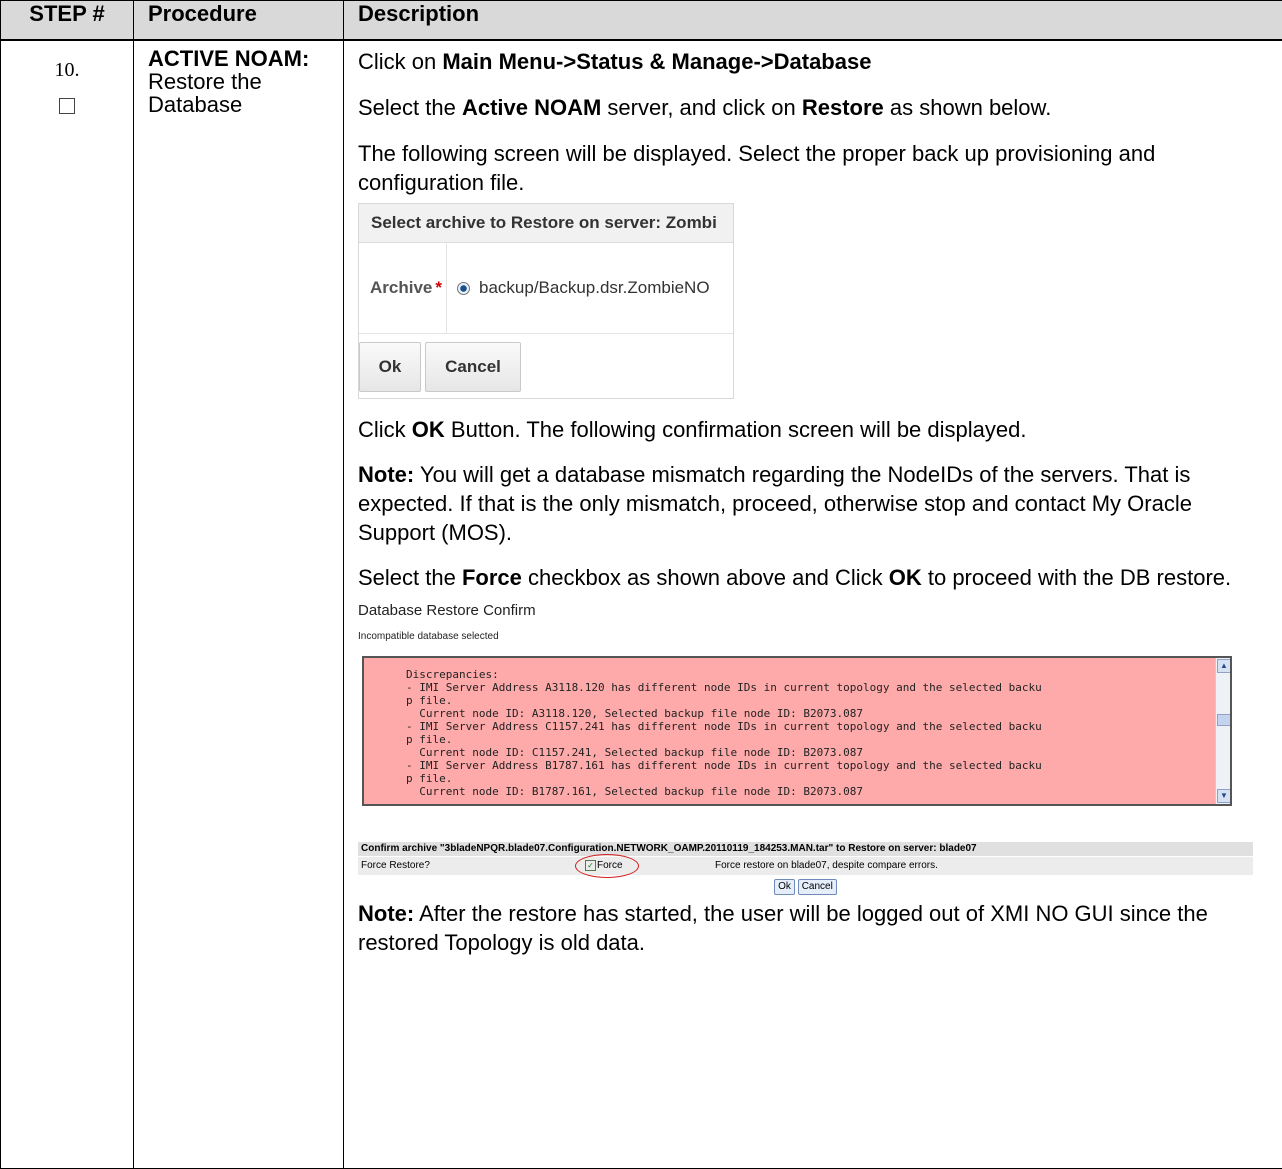 This screenshot has width=1282, height=1169. I want to click on ok-button: Ok, so click(390, 367).